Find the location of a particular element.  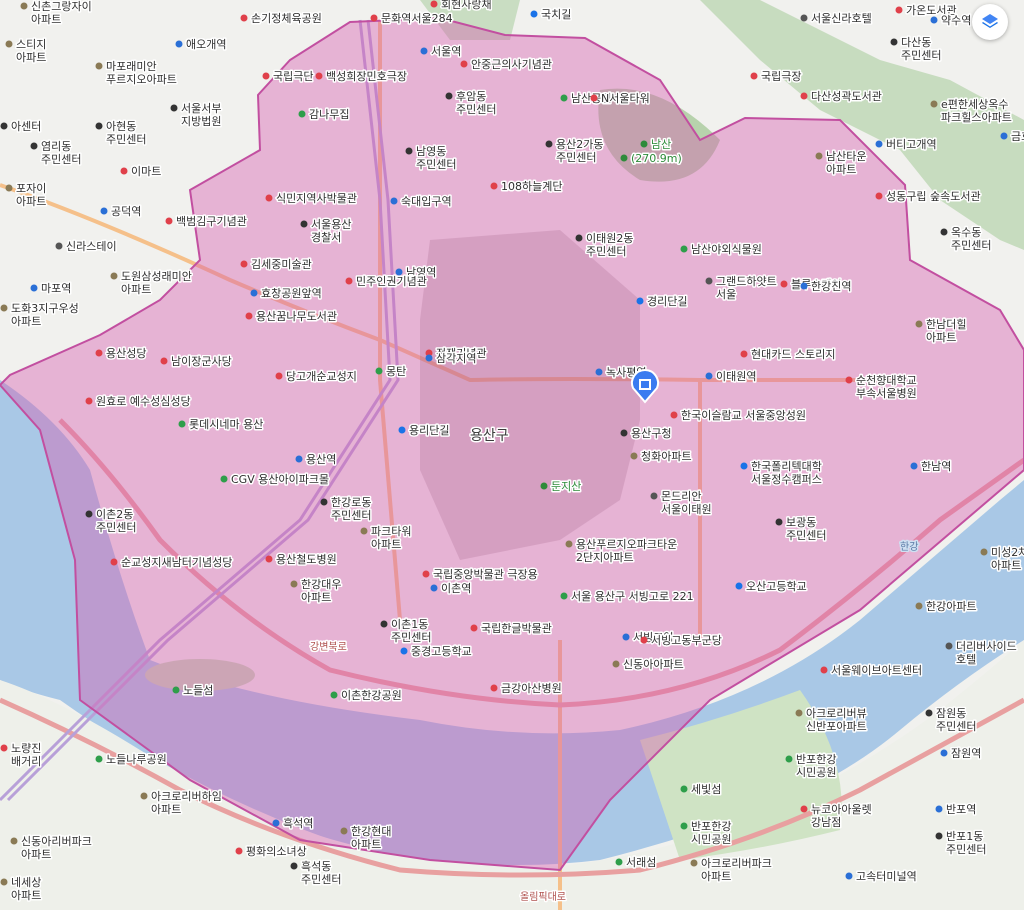

place-marker: 평화의소녀상 is located at coordinates (271, 852).